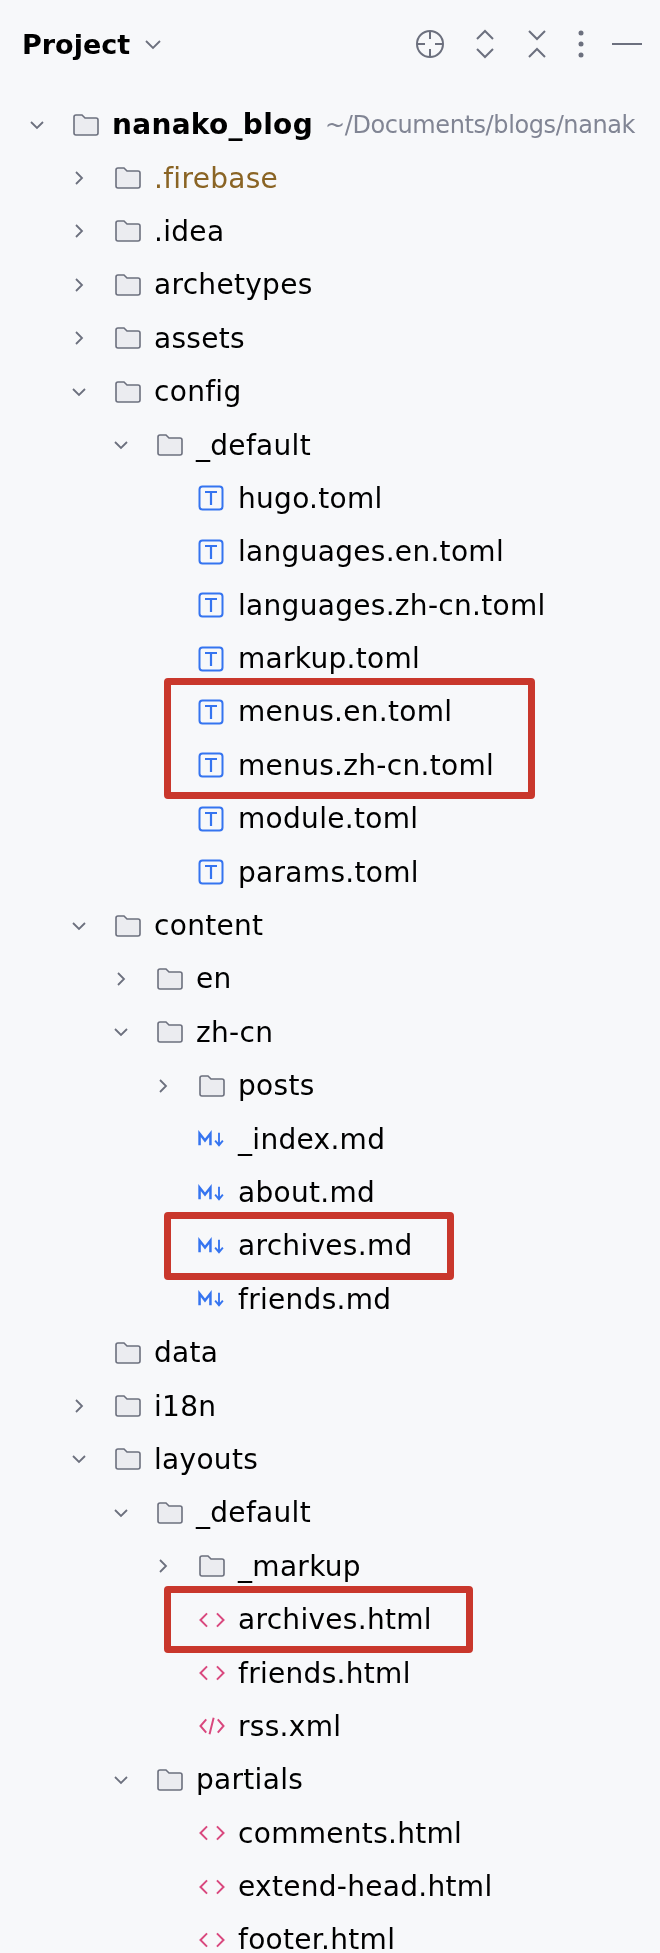 This screenshot has width=660, height=1953. What do you see at coordinates (307, 1192) in the screenshot?
I see `file-name: about.md` at bounding box center [307, 1192].